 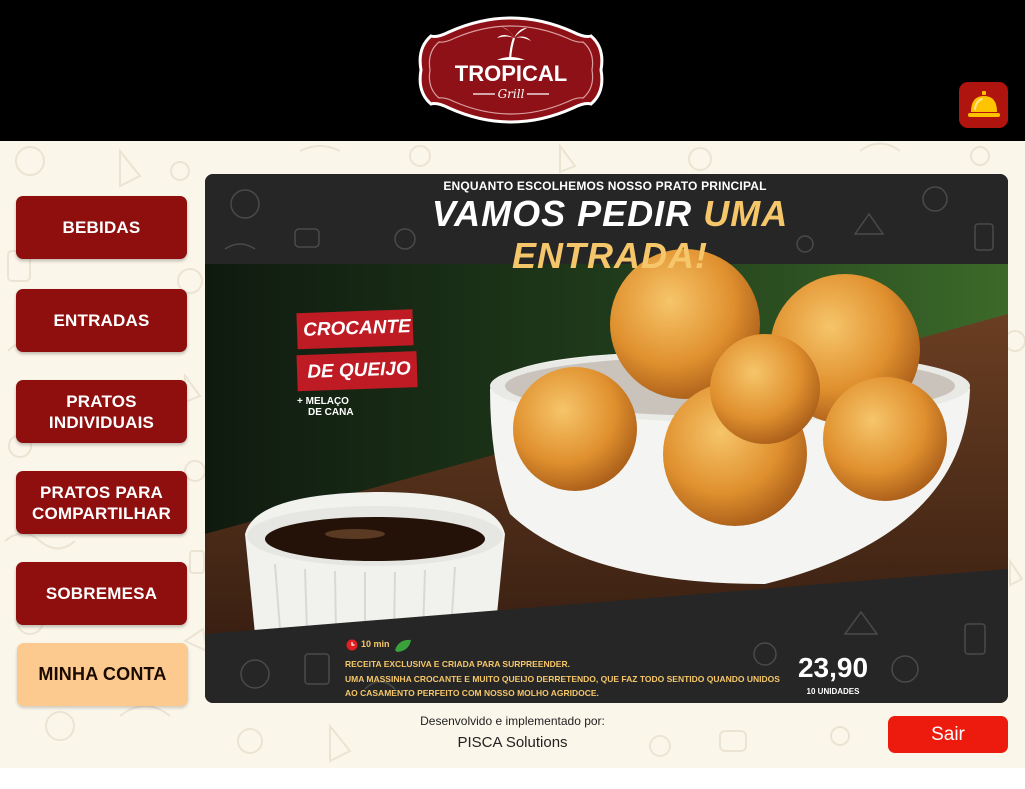 What do you see at coordinates (101, 411) in the screenshot?
I see `menu-pratos-individuais: PRATOS INDIVIDUAIS` at bounding box center [101, 411].